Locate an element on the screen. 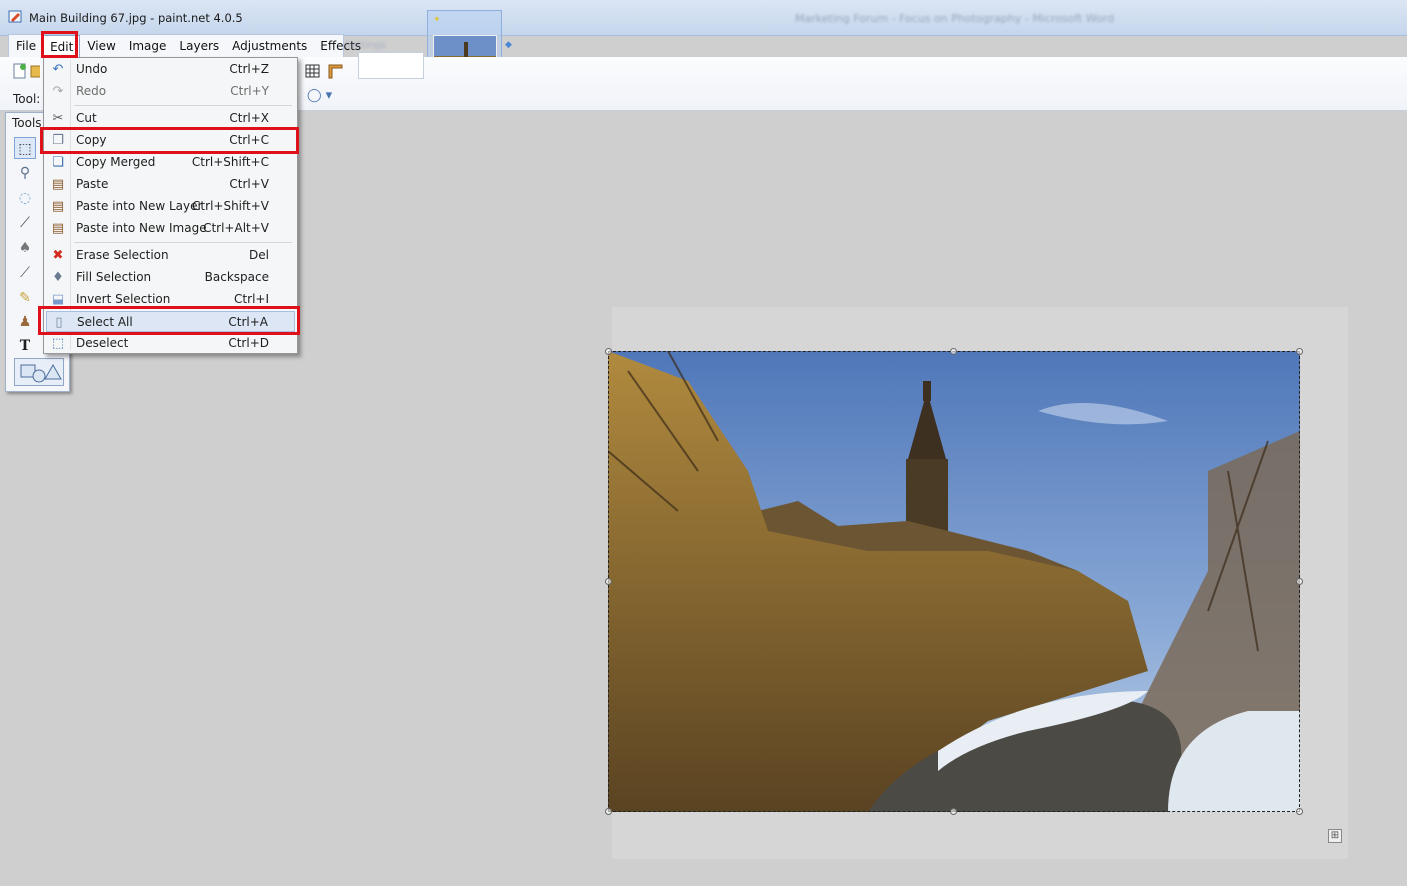 This screenshot has width=1407, height=886. copy-merged-icon: ❏ is located at coordinates (58, 162).